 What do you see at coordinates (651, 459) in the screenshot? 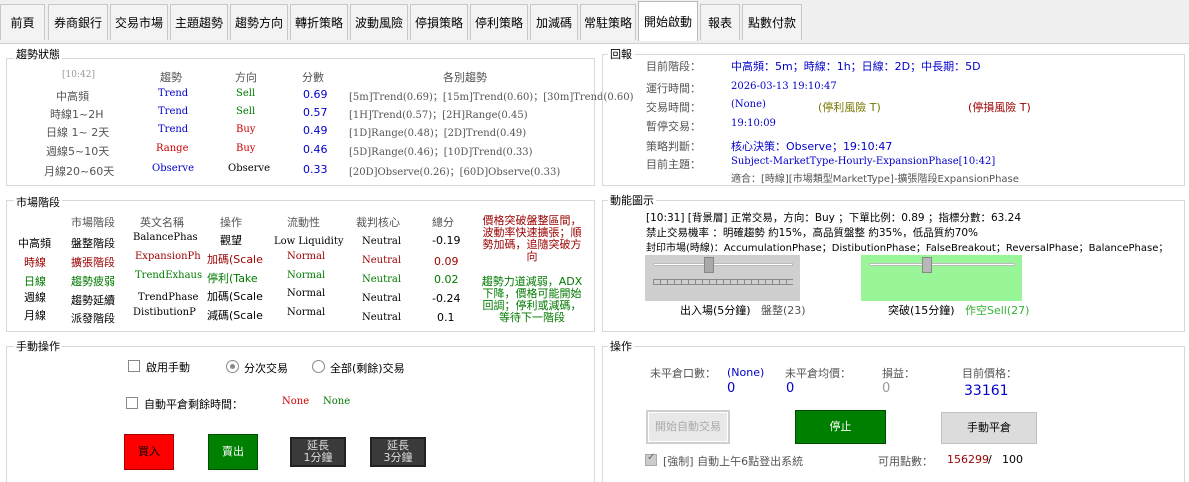
I see `force-logout-checkbox: ✓` at bounding box center [651, 459].